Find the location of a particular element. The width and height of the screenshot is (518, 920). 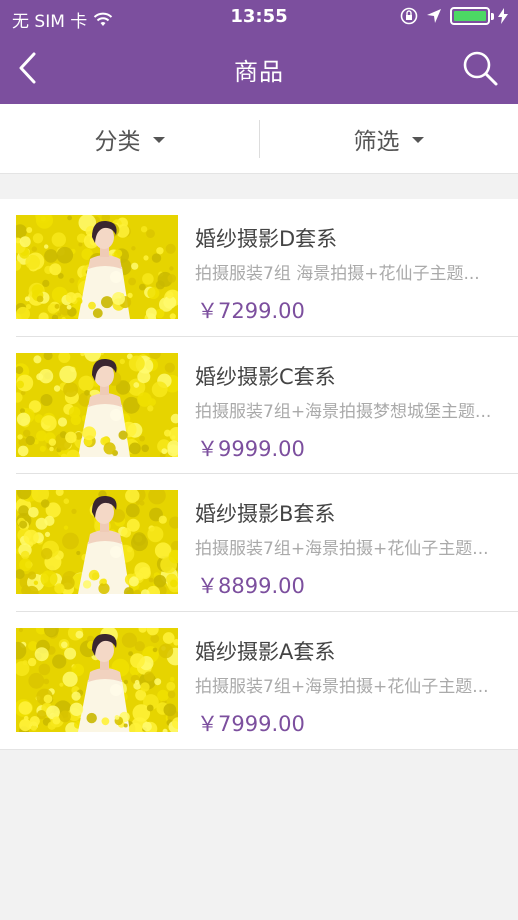

product-title: 婚纱摄影A套系 is located at coordinates (265, 651).